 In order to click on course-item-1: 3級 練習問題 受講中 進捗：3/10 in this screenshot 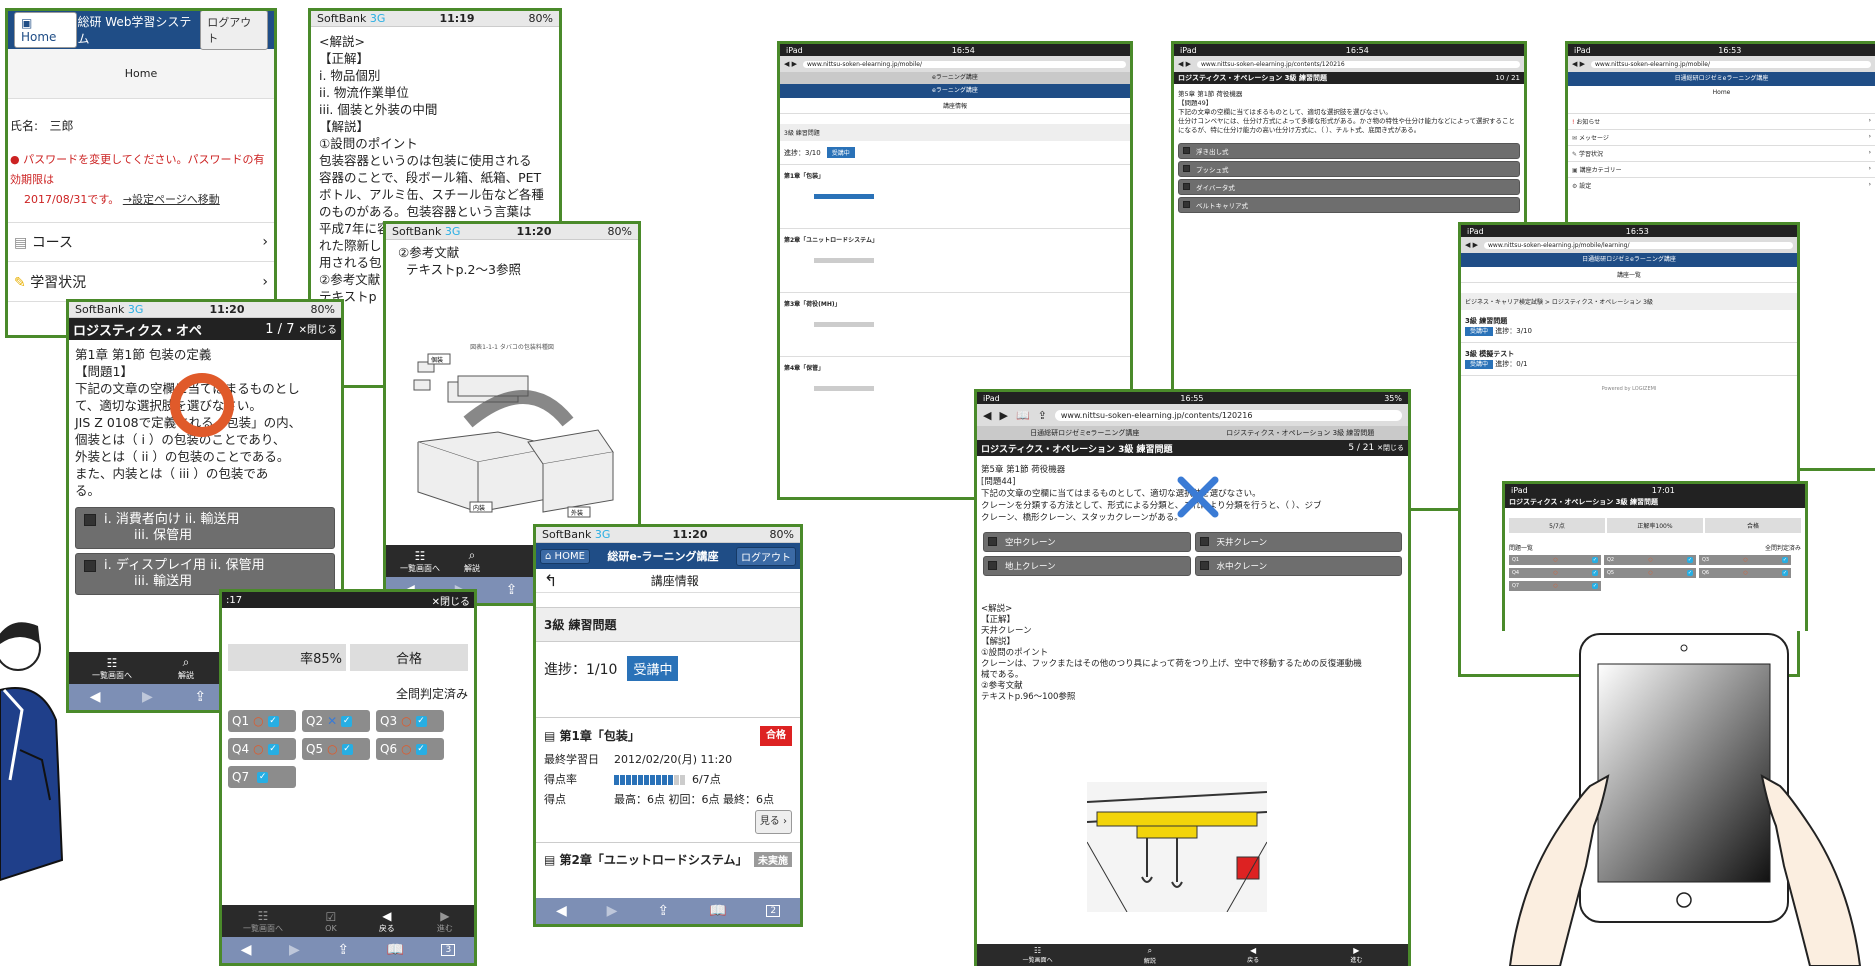, I will do `click(1629, 326)`.